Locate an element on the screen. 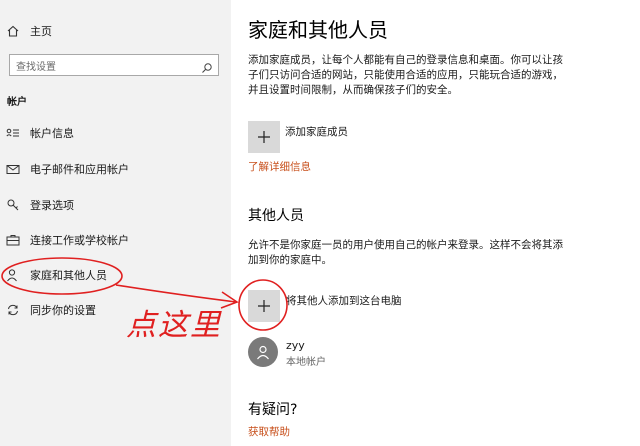 The width and height of the screenshot is (640, 446). sidebar-item-label: 电子邮件和应用帐户 is located at coordinates (79, 169).